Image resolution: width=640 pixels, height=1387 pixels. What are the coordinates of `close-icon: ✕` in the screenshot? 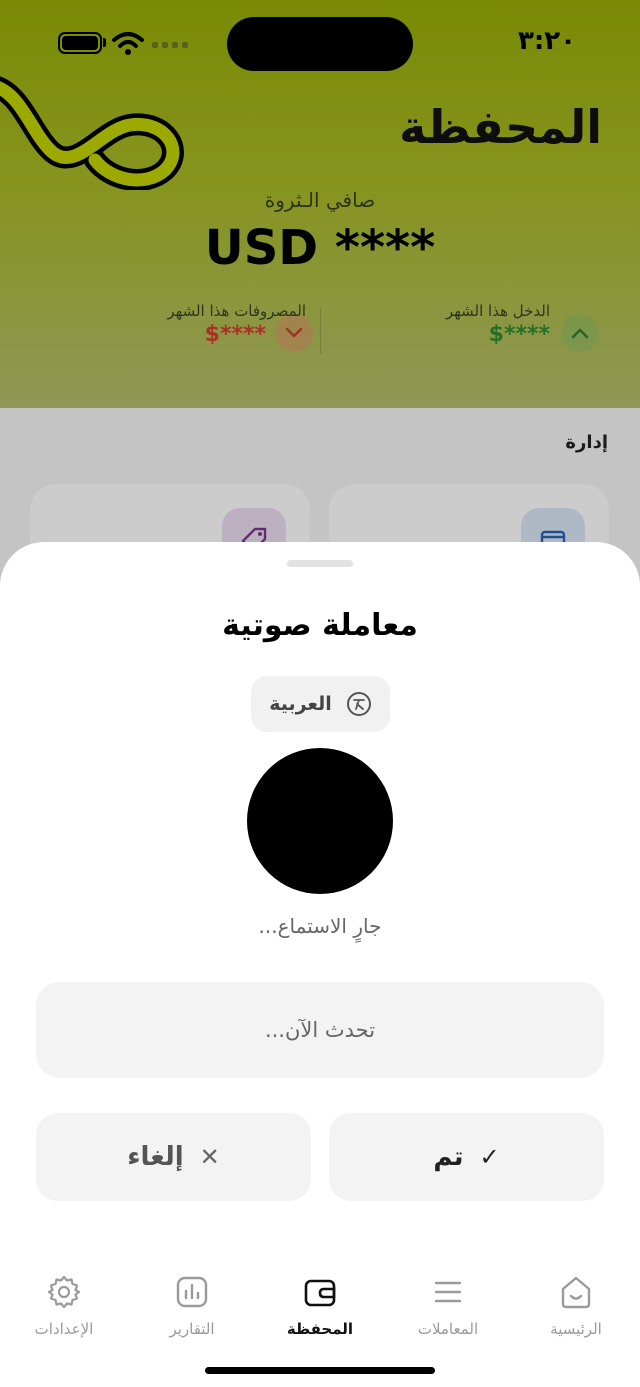 It's located at (209, 1157).